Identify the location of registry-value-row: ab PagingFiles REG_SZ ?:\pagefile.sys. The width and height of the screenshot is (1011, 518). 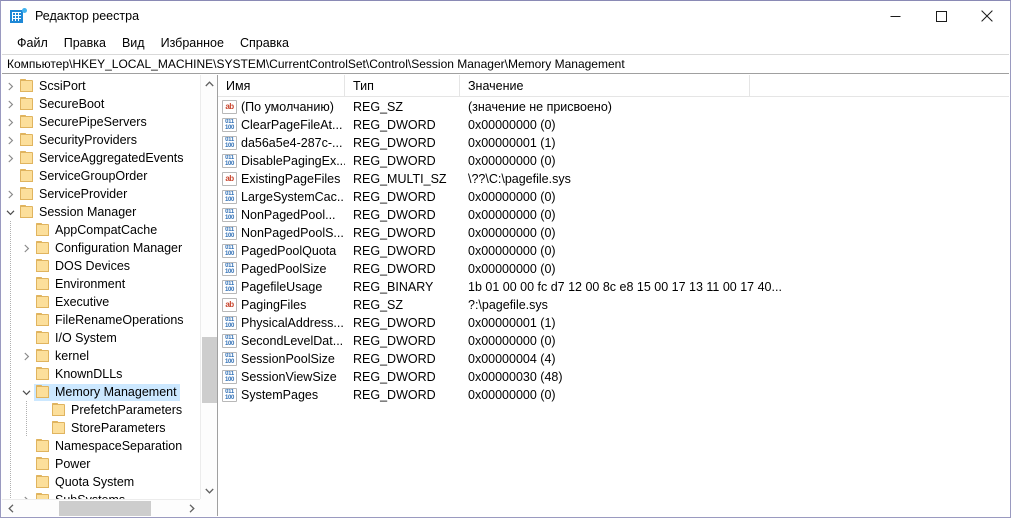
(613, 305).